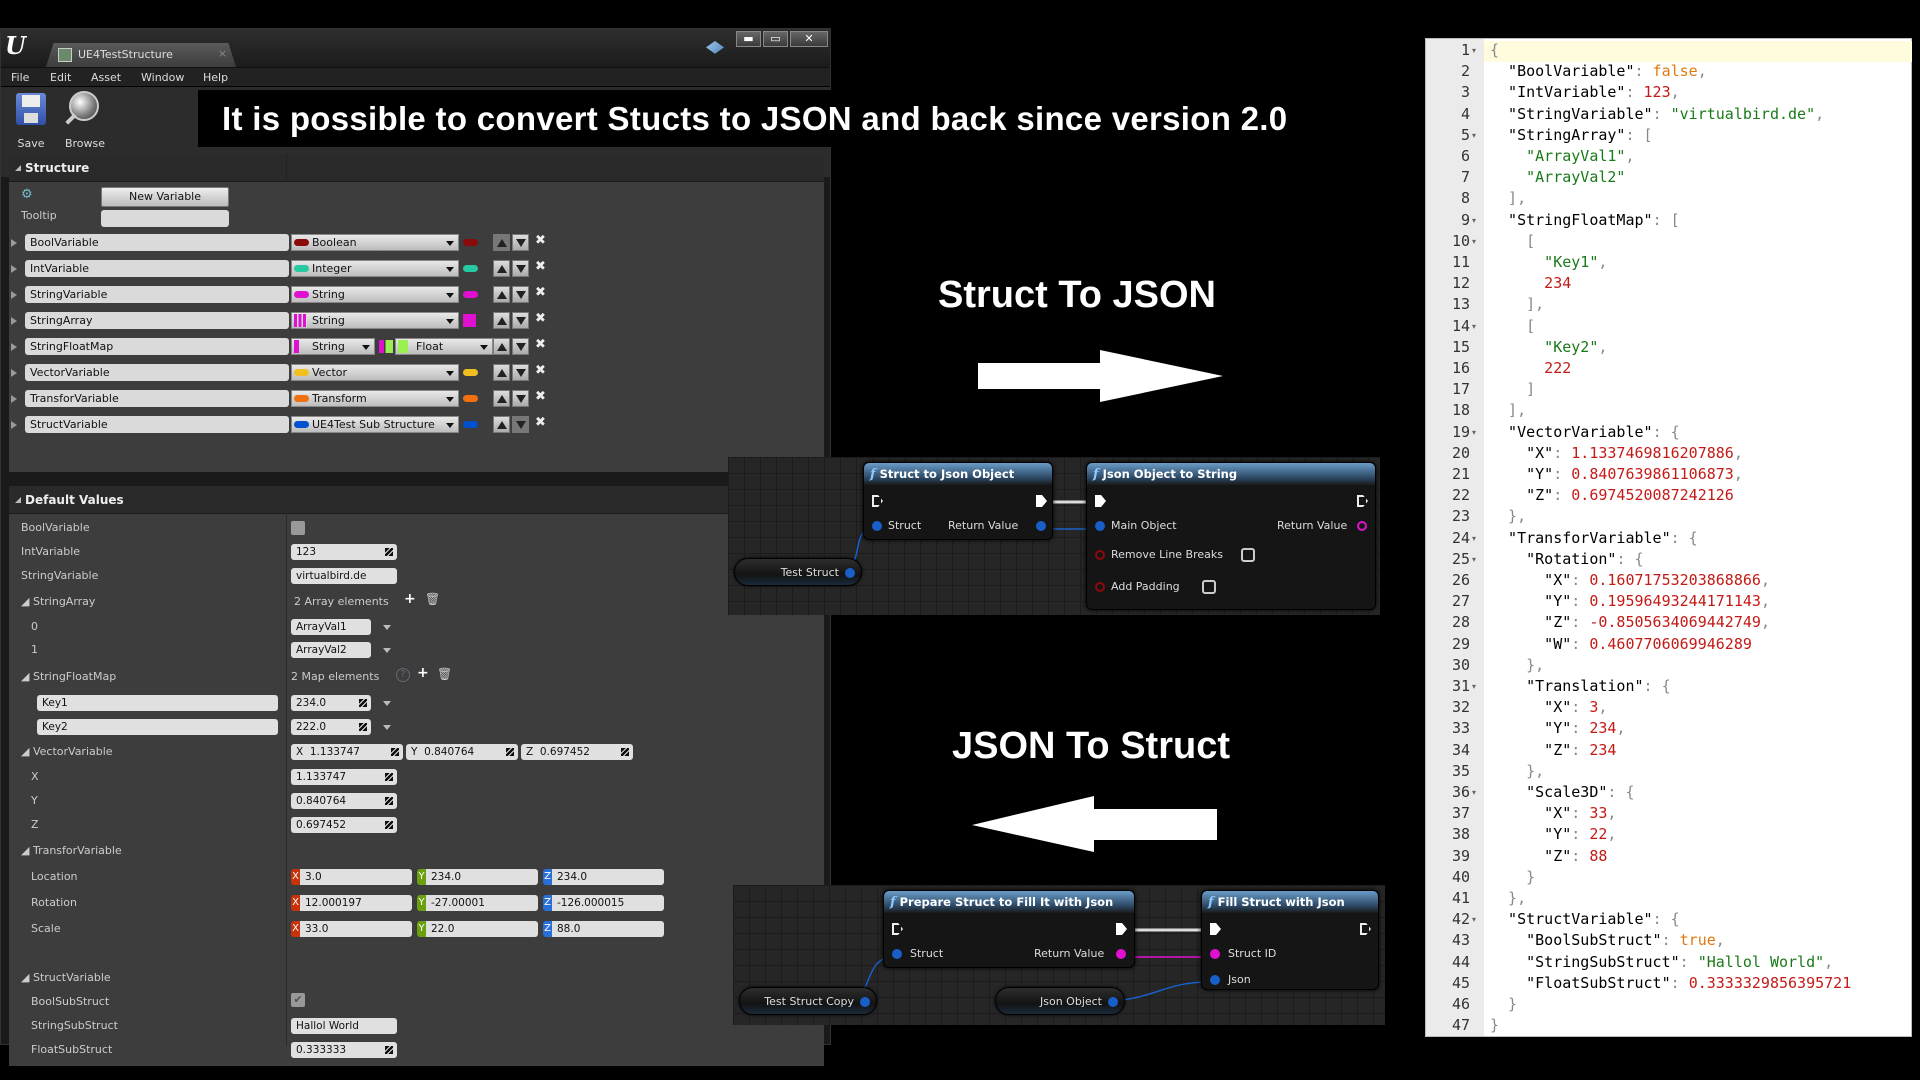 The width and height of the screenshot is (1920, 1080). I want to click on transform-scale-x-input: 33.0, so click(356, 929).